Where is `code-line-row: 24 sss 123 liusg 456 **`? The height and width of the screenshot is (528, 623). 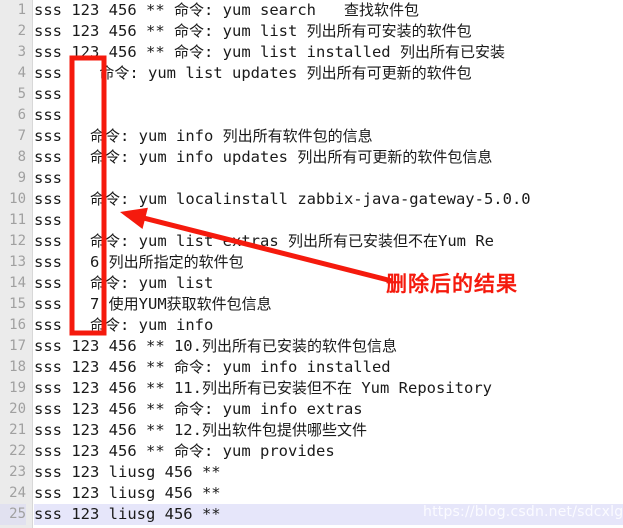 code-line-row: 24 sss 123 liusg 456 ** is located at coordinates (311, 493).